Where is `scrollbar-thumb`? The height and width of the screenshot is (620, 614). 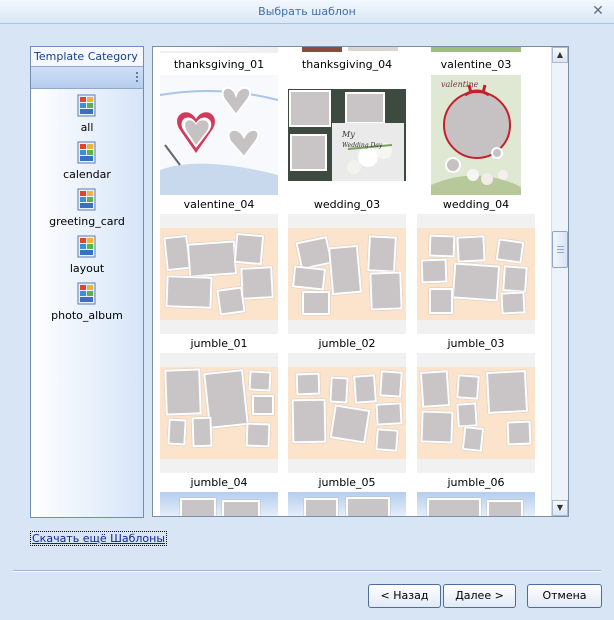 scrollbar-thumb is located at coordinates (560, 249).